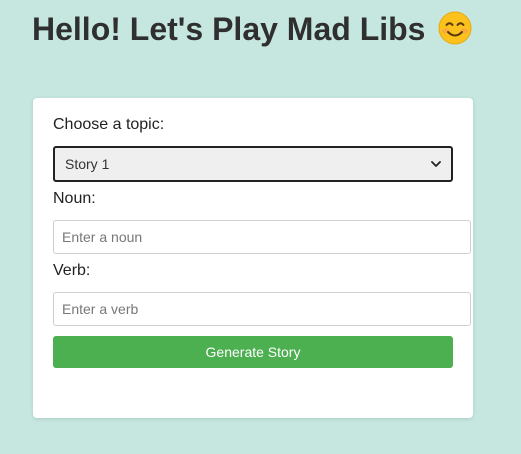 Image resolution: width=521 pixels, height=454 pixels. Describe the element at coordinates (436, 164) in the screenshot. I see `chevron-down-icon` at that location.